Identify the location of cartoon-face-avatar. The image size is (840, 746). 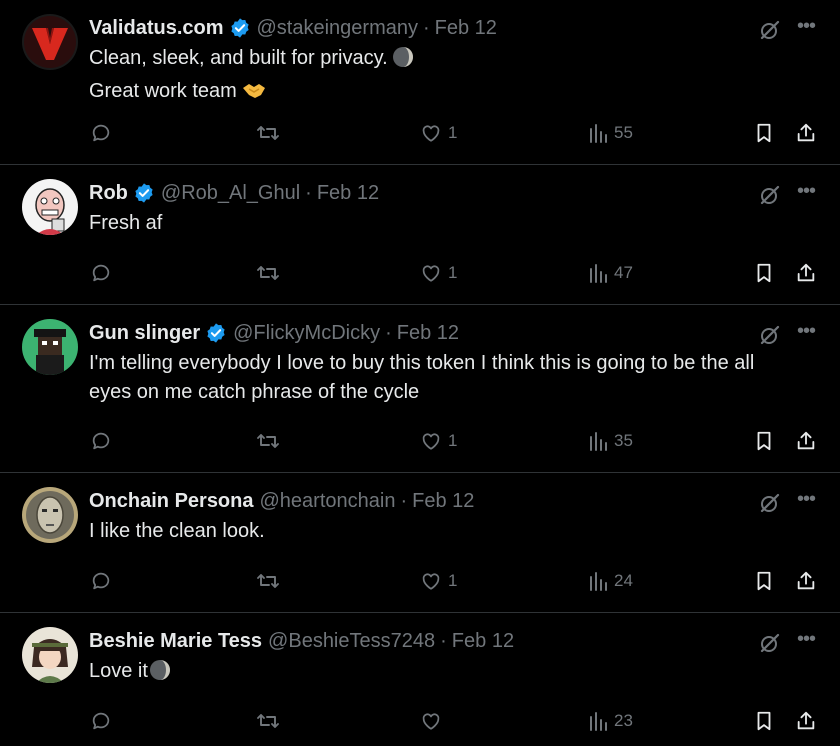
(50, 207).